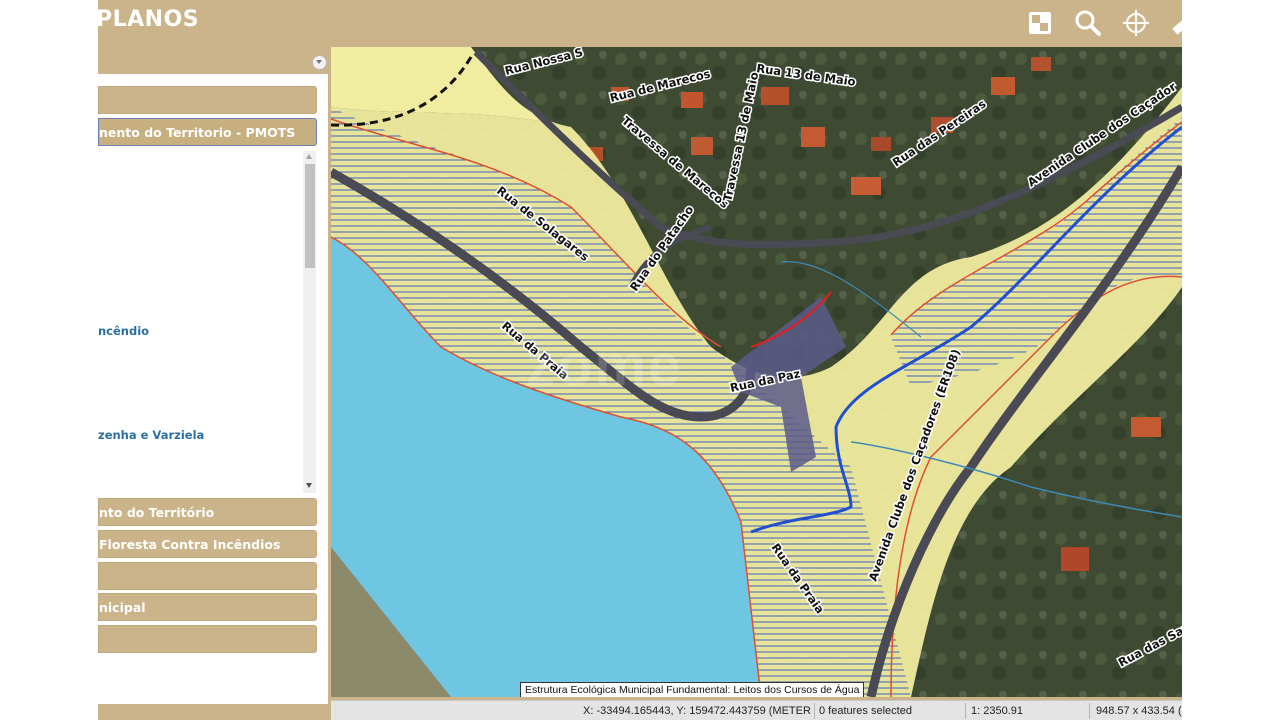 This screenshot has width=1280, height=720. I want to click on section-header: nicipal, so click(207, 607).